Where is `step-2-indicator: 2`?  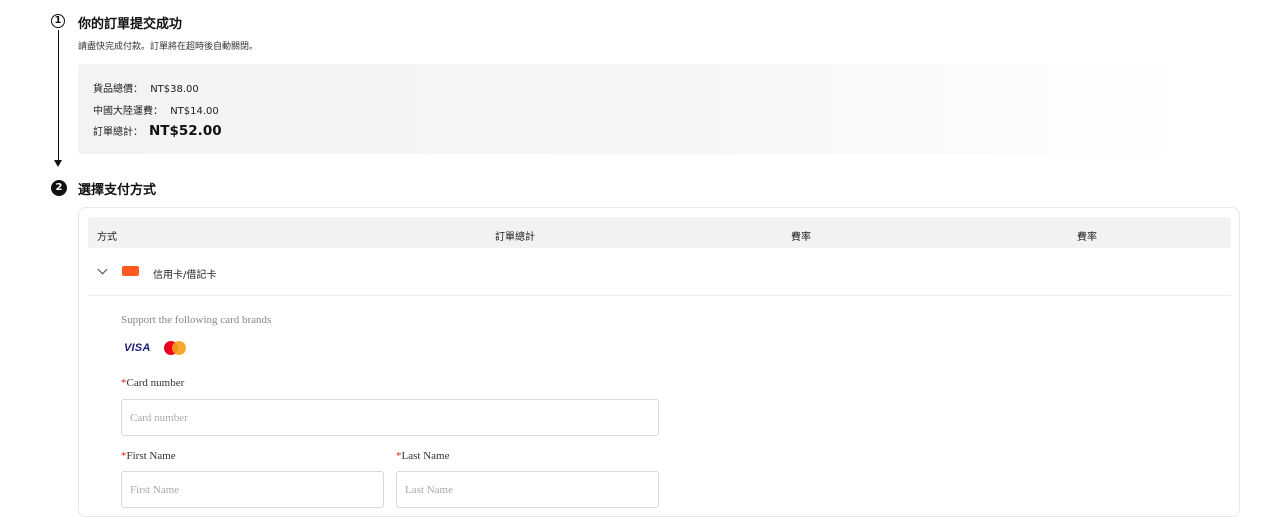
step-2-indicator: 2 is located at coordinates (59, 188).